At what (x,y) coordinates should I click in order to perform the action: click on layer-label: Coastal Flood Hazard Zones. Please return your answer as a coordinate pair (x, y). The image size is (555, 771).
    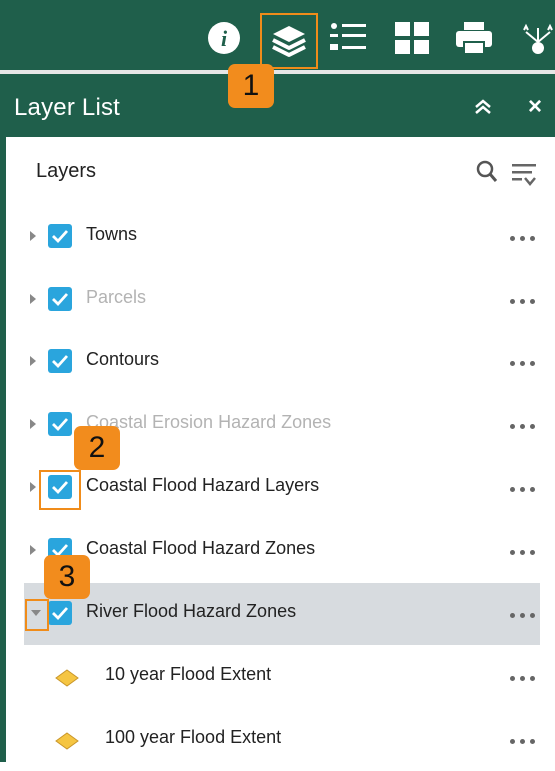
    Looking at the image, I should click on (201, 548).